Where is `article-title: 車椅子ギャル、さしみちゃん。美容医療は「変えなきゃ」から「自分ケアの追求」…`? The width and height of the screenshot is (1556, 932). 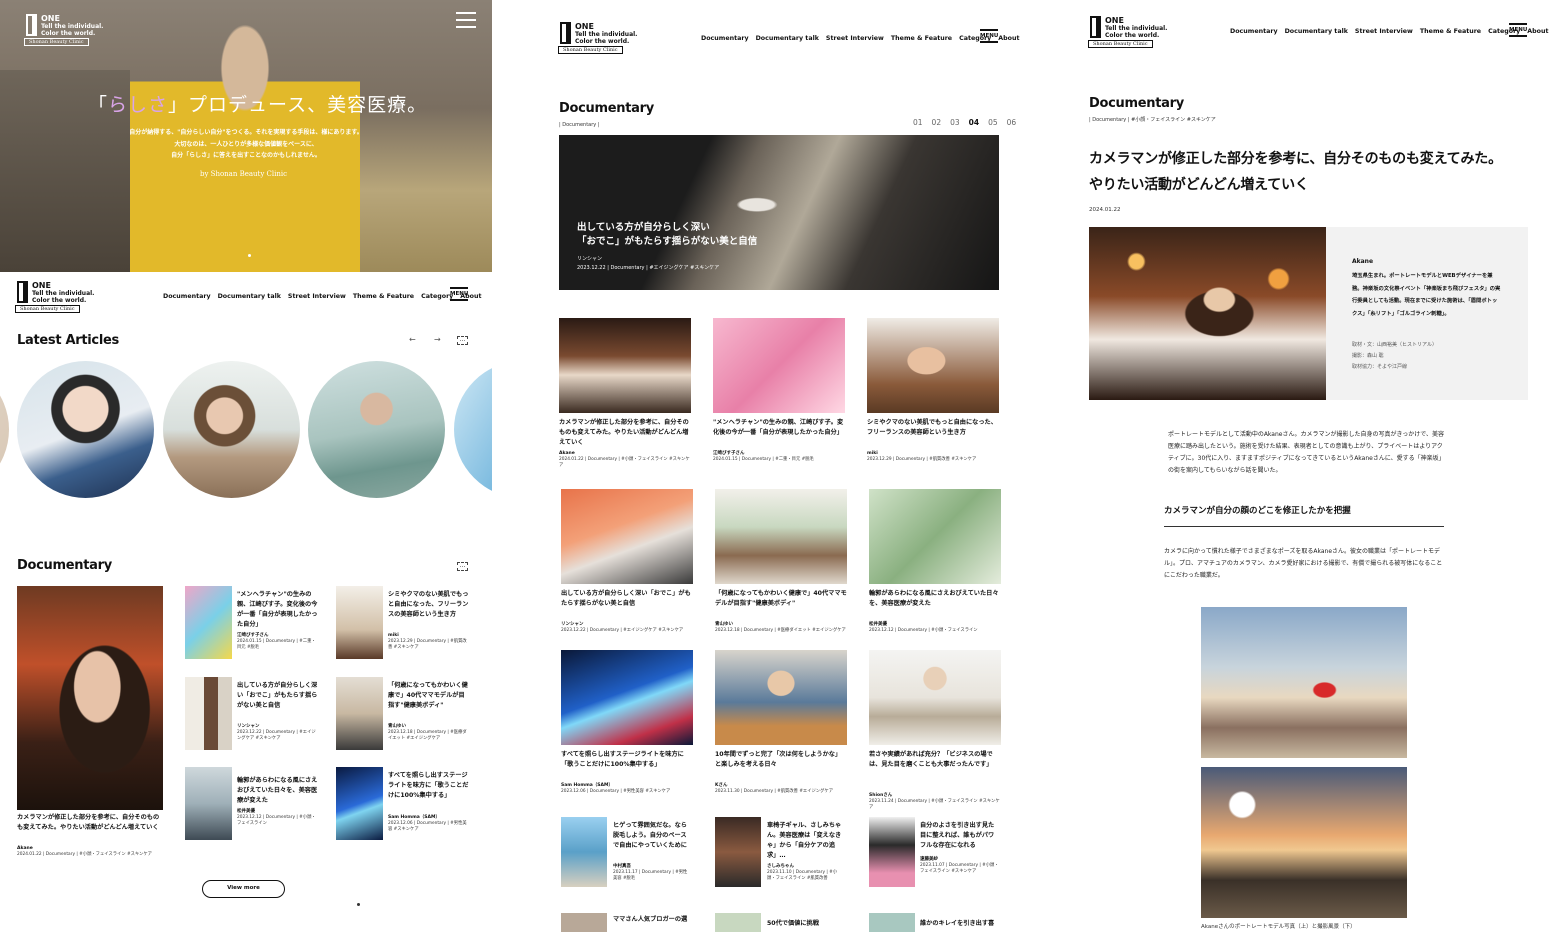
article-title: 車椅子ギャル、さしみちゃん。美容医療は「変えなきゃ」から「自分ケアの追求」… is located at coordinates (806, 841).